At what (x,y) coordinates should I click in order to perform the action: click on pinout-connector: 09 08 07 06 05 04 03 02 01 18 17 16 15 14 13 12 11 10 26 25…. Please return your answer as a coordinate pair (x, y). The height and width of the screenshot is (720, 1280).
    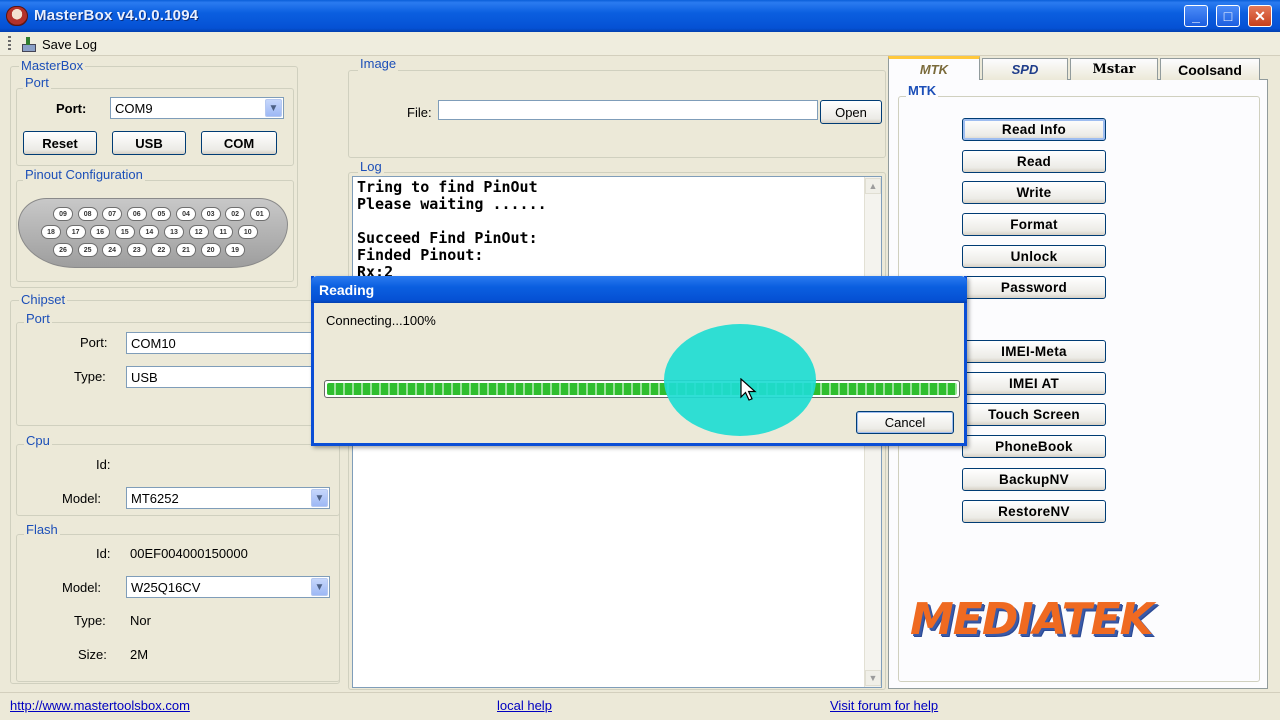
    Looking at the image, I should click on (153, 233).